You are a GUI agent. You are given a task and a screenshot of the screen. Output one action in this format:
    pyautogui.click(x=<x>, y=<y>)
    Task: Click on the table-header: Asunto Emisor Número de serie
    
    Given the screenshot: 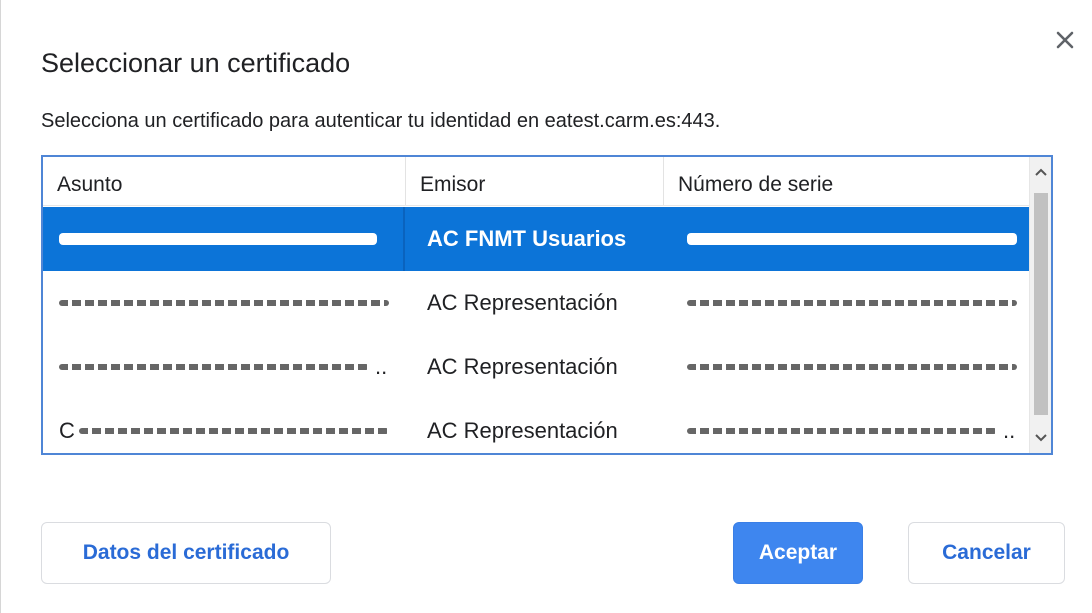 What is the action you would take?
    pyautogui.click(x=536, y=181)
    